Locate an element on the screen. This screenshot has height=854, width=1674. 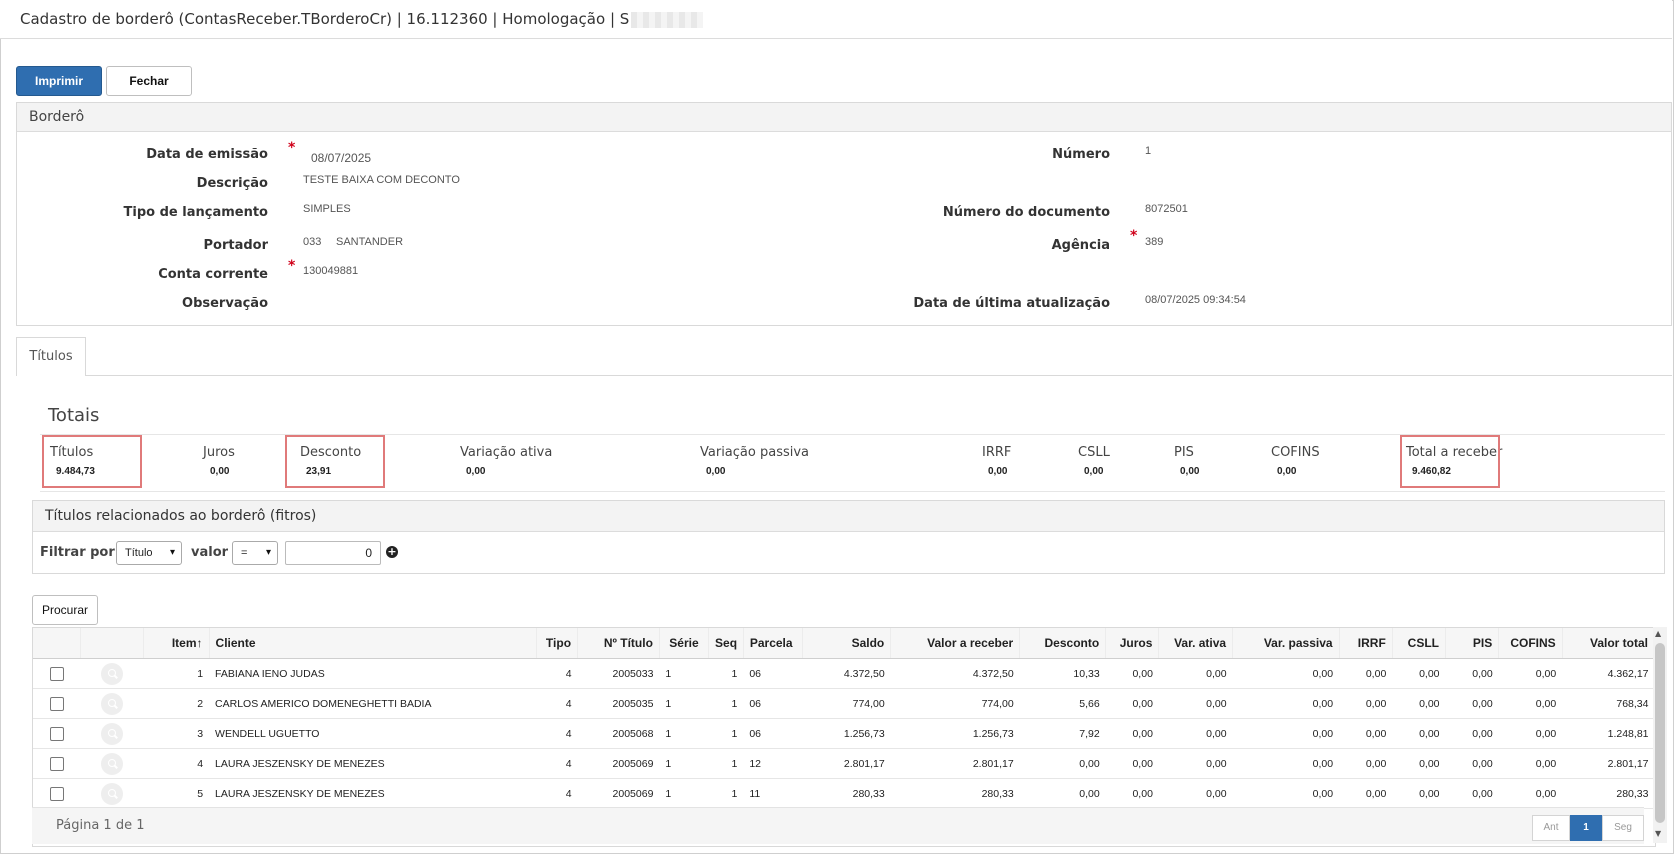
prev-page-button: Ant is located at coordinates (1551, 828).